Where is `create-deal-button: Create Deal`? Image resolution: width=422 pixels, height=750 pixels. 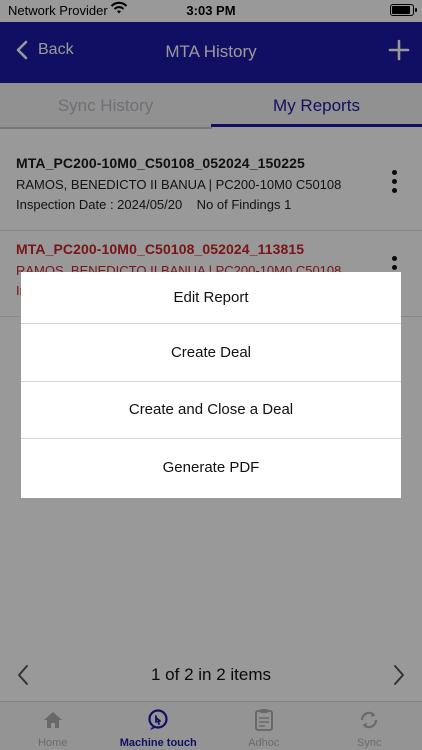
create-deal-button: Create Deal is located at coordinates (211, 353).